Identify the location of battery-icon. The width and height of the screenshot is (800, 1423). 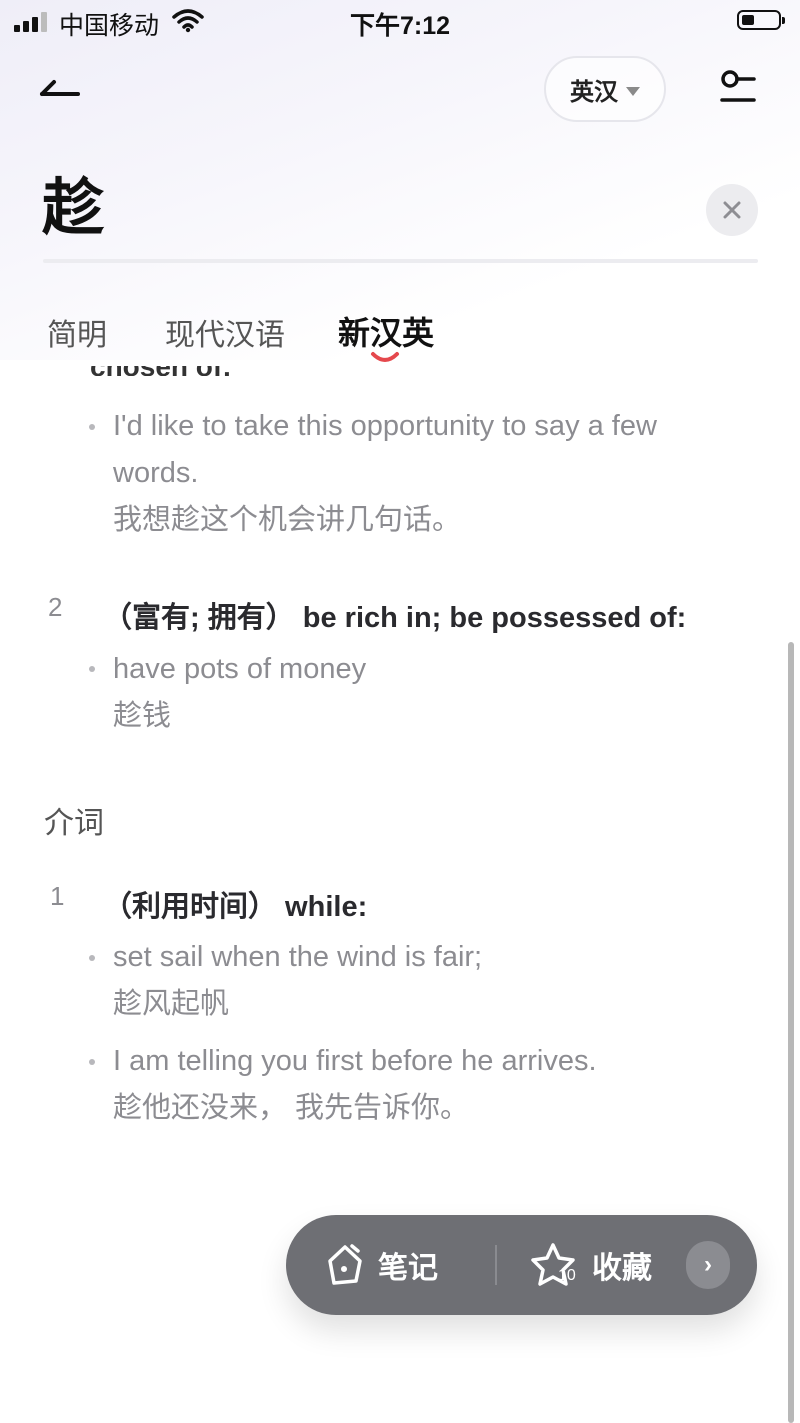
(761, 20).